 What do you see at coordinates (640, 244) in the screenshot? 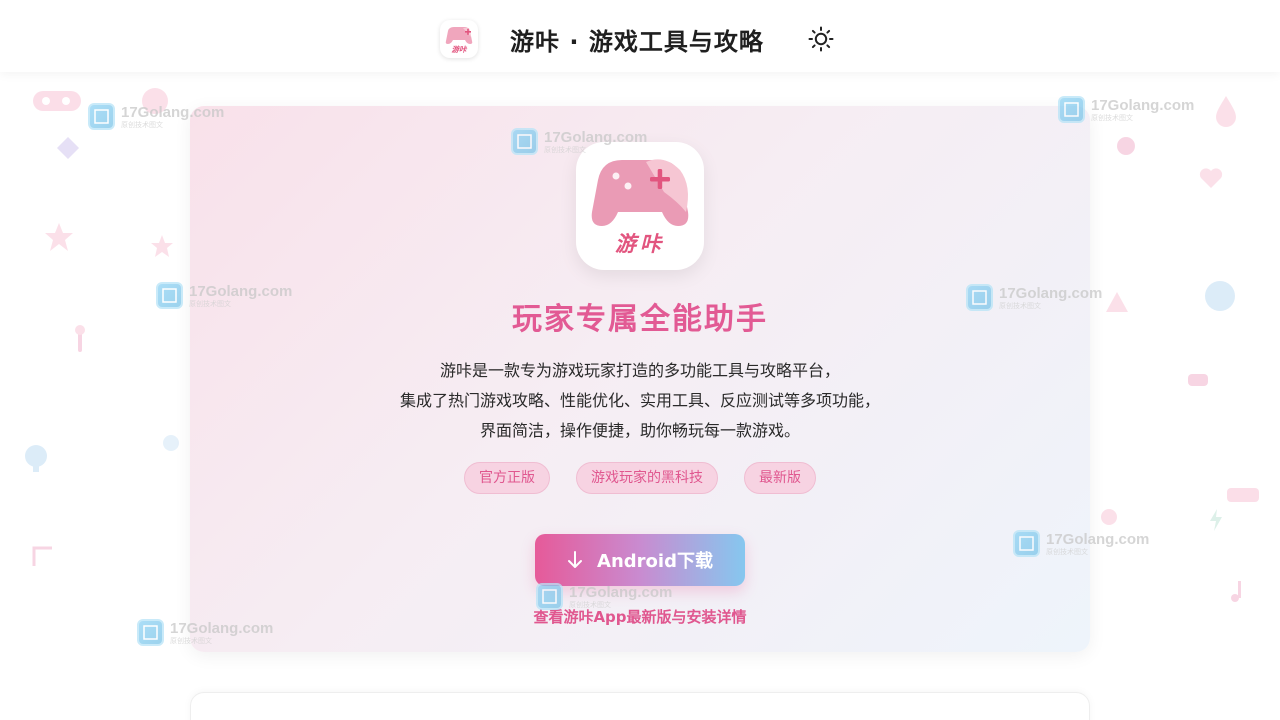
I see `app-icon-text: 游咔` at bounding box center [640, 244].